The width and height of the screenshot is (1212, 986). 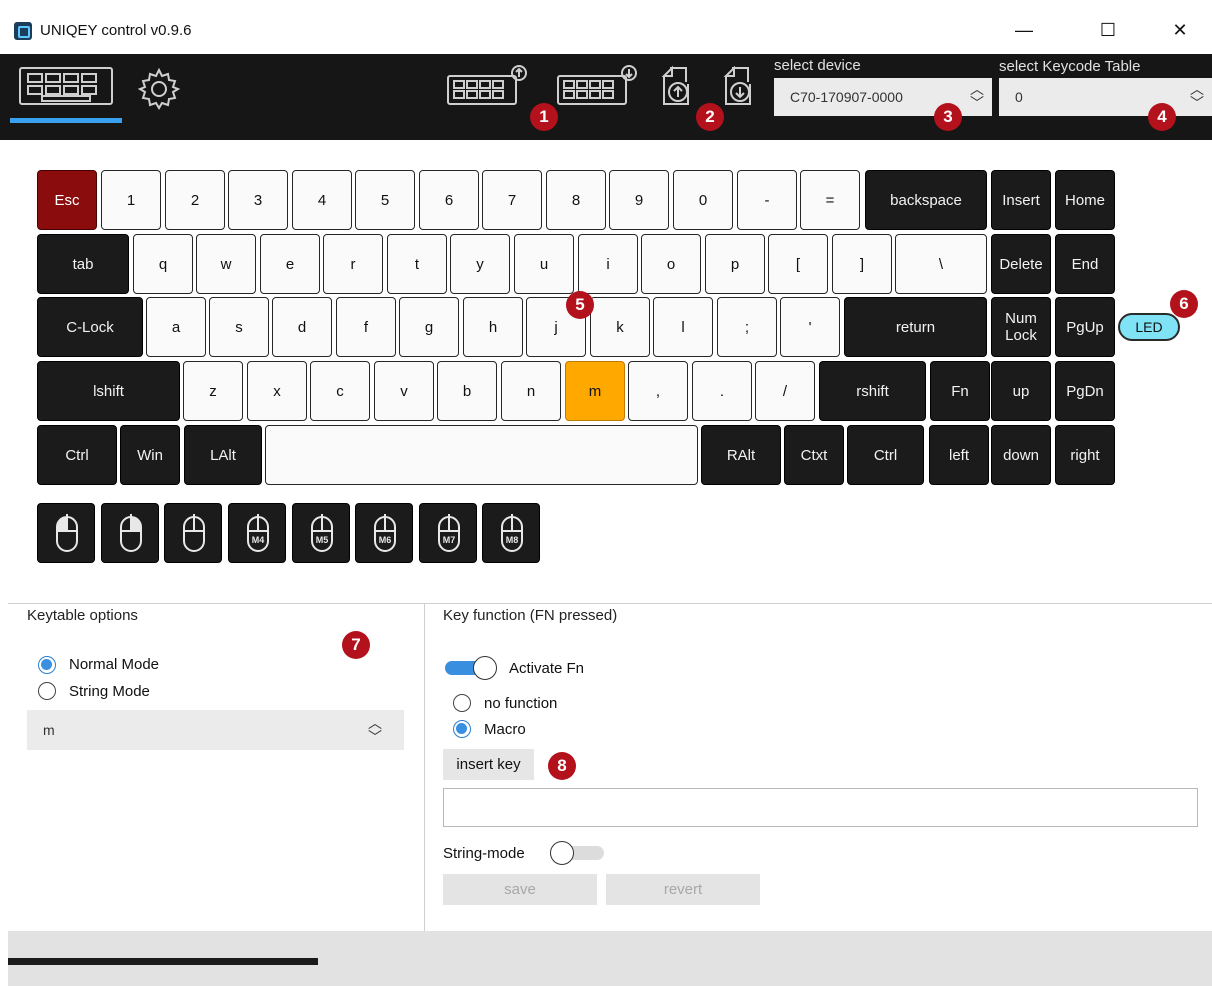 I want to click on key-down-r4c8: down, so click(x=1021, y=455).